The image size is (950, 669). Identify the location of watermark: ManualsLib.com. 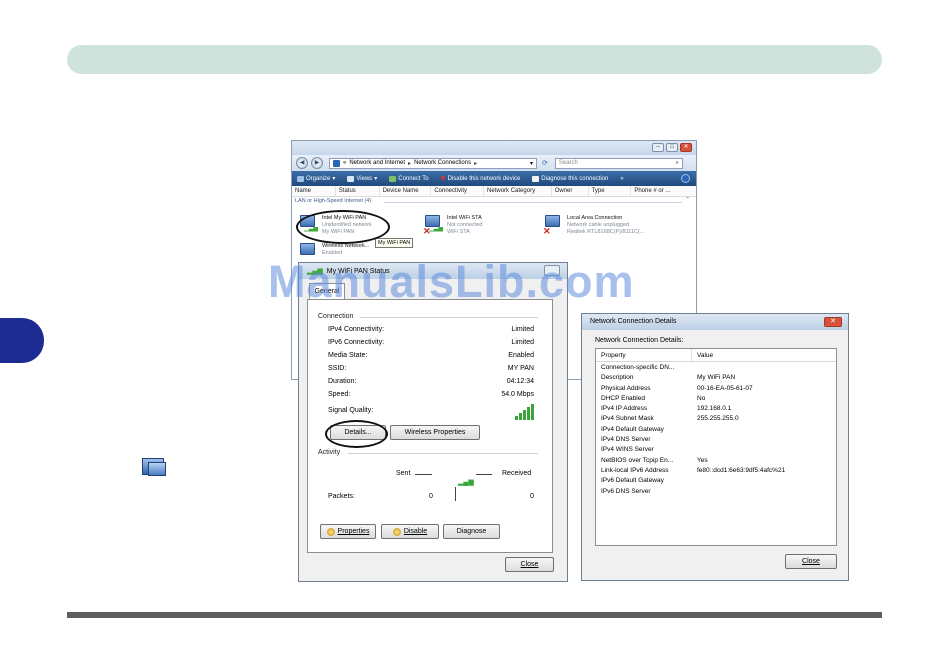
(451, 281).